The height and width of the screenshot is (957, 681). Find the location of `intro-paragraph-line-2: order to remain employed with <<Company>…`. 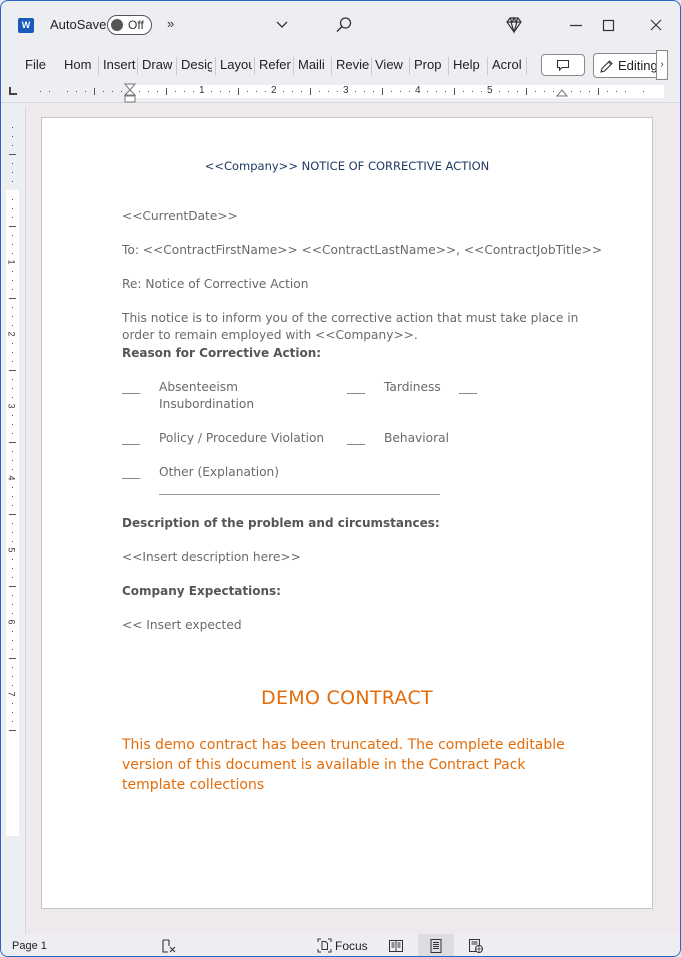

intro-paragraph-line-2: order to remain employed with <<Company>… is located at coordinates (270, 335).